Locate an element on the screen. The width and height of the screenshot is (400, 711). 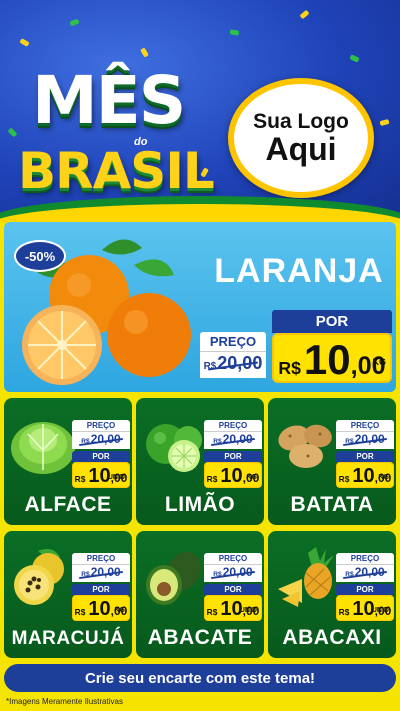
avocado-image is located at coordinates (173, 578).